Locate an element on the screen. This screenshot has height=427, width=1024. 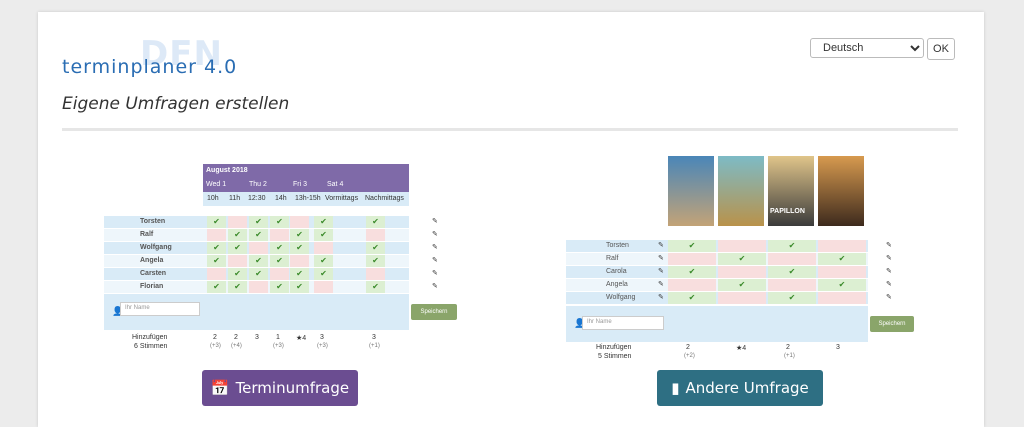
slot-label: 14h is located at coordinates (281, 198).